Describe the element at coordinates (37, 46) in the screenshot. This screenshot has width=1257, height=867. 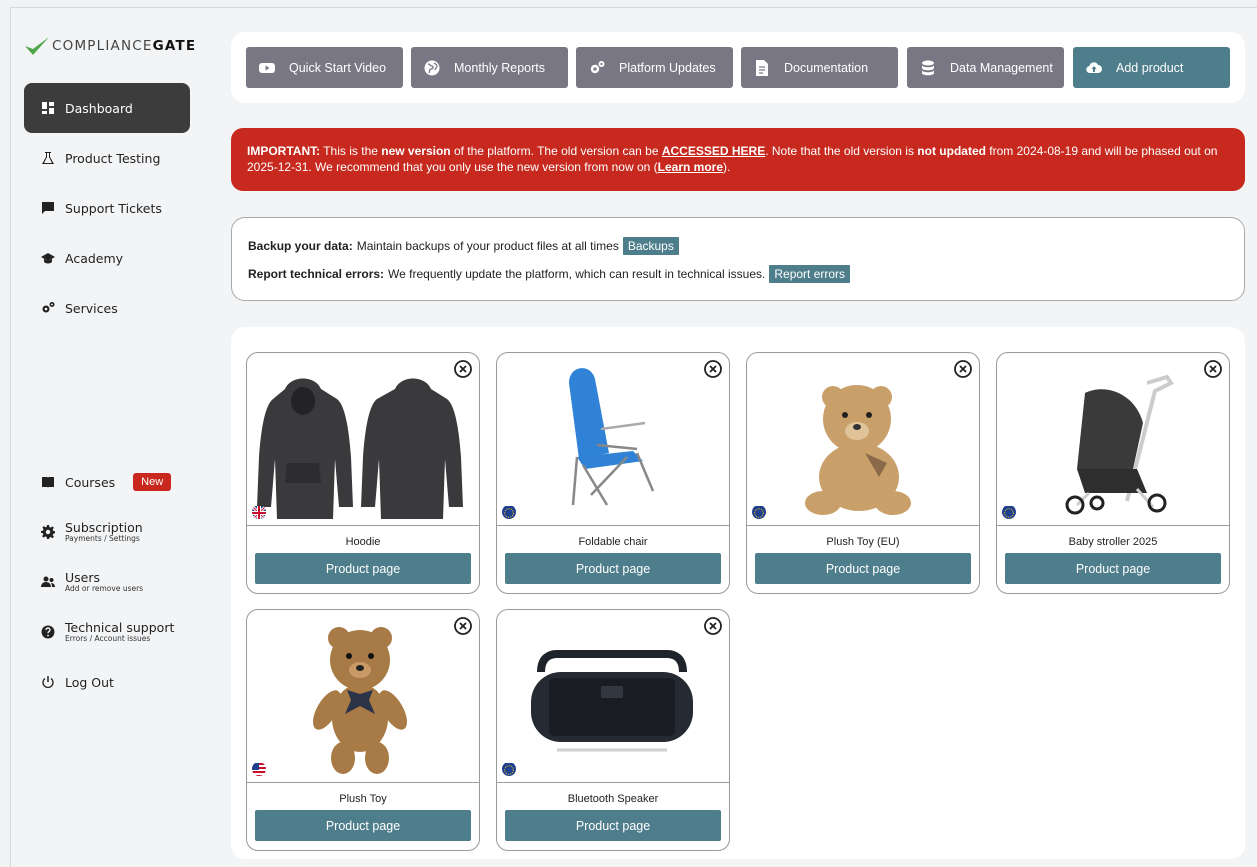
I see `check-logo-icon` at that location.